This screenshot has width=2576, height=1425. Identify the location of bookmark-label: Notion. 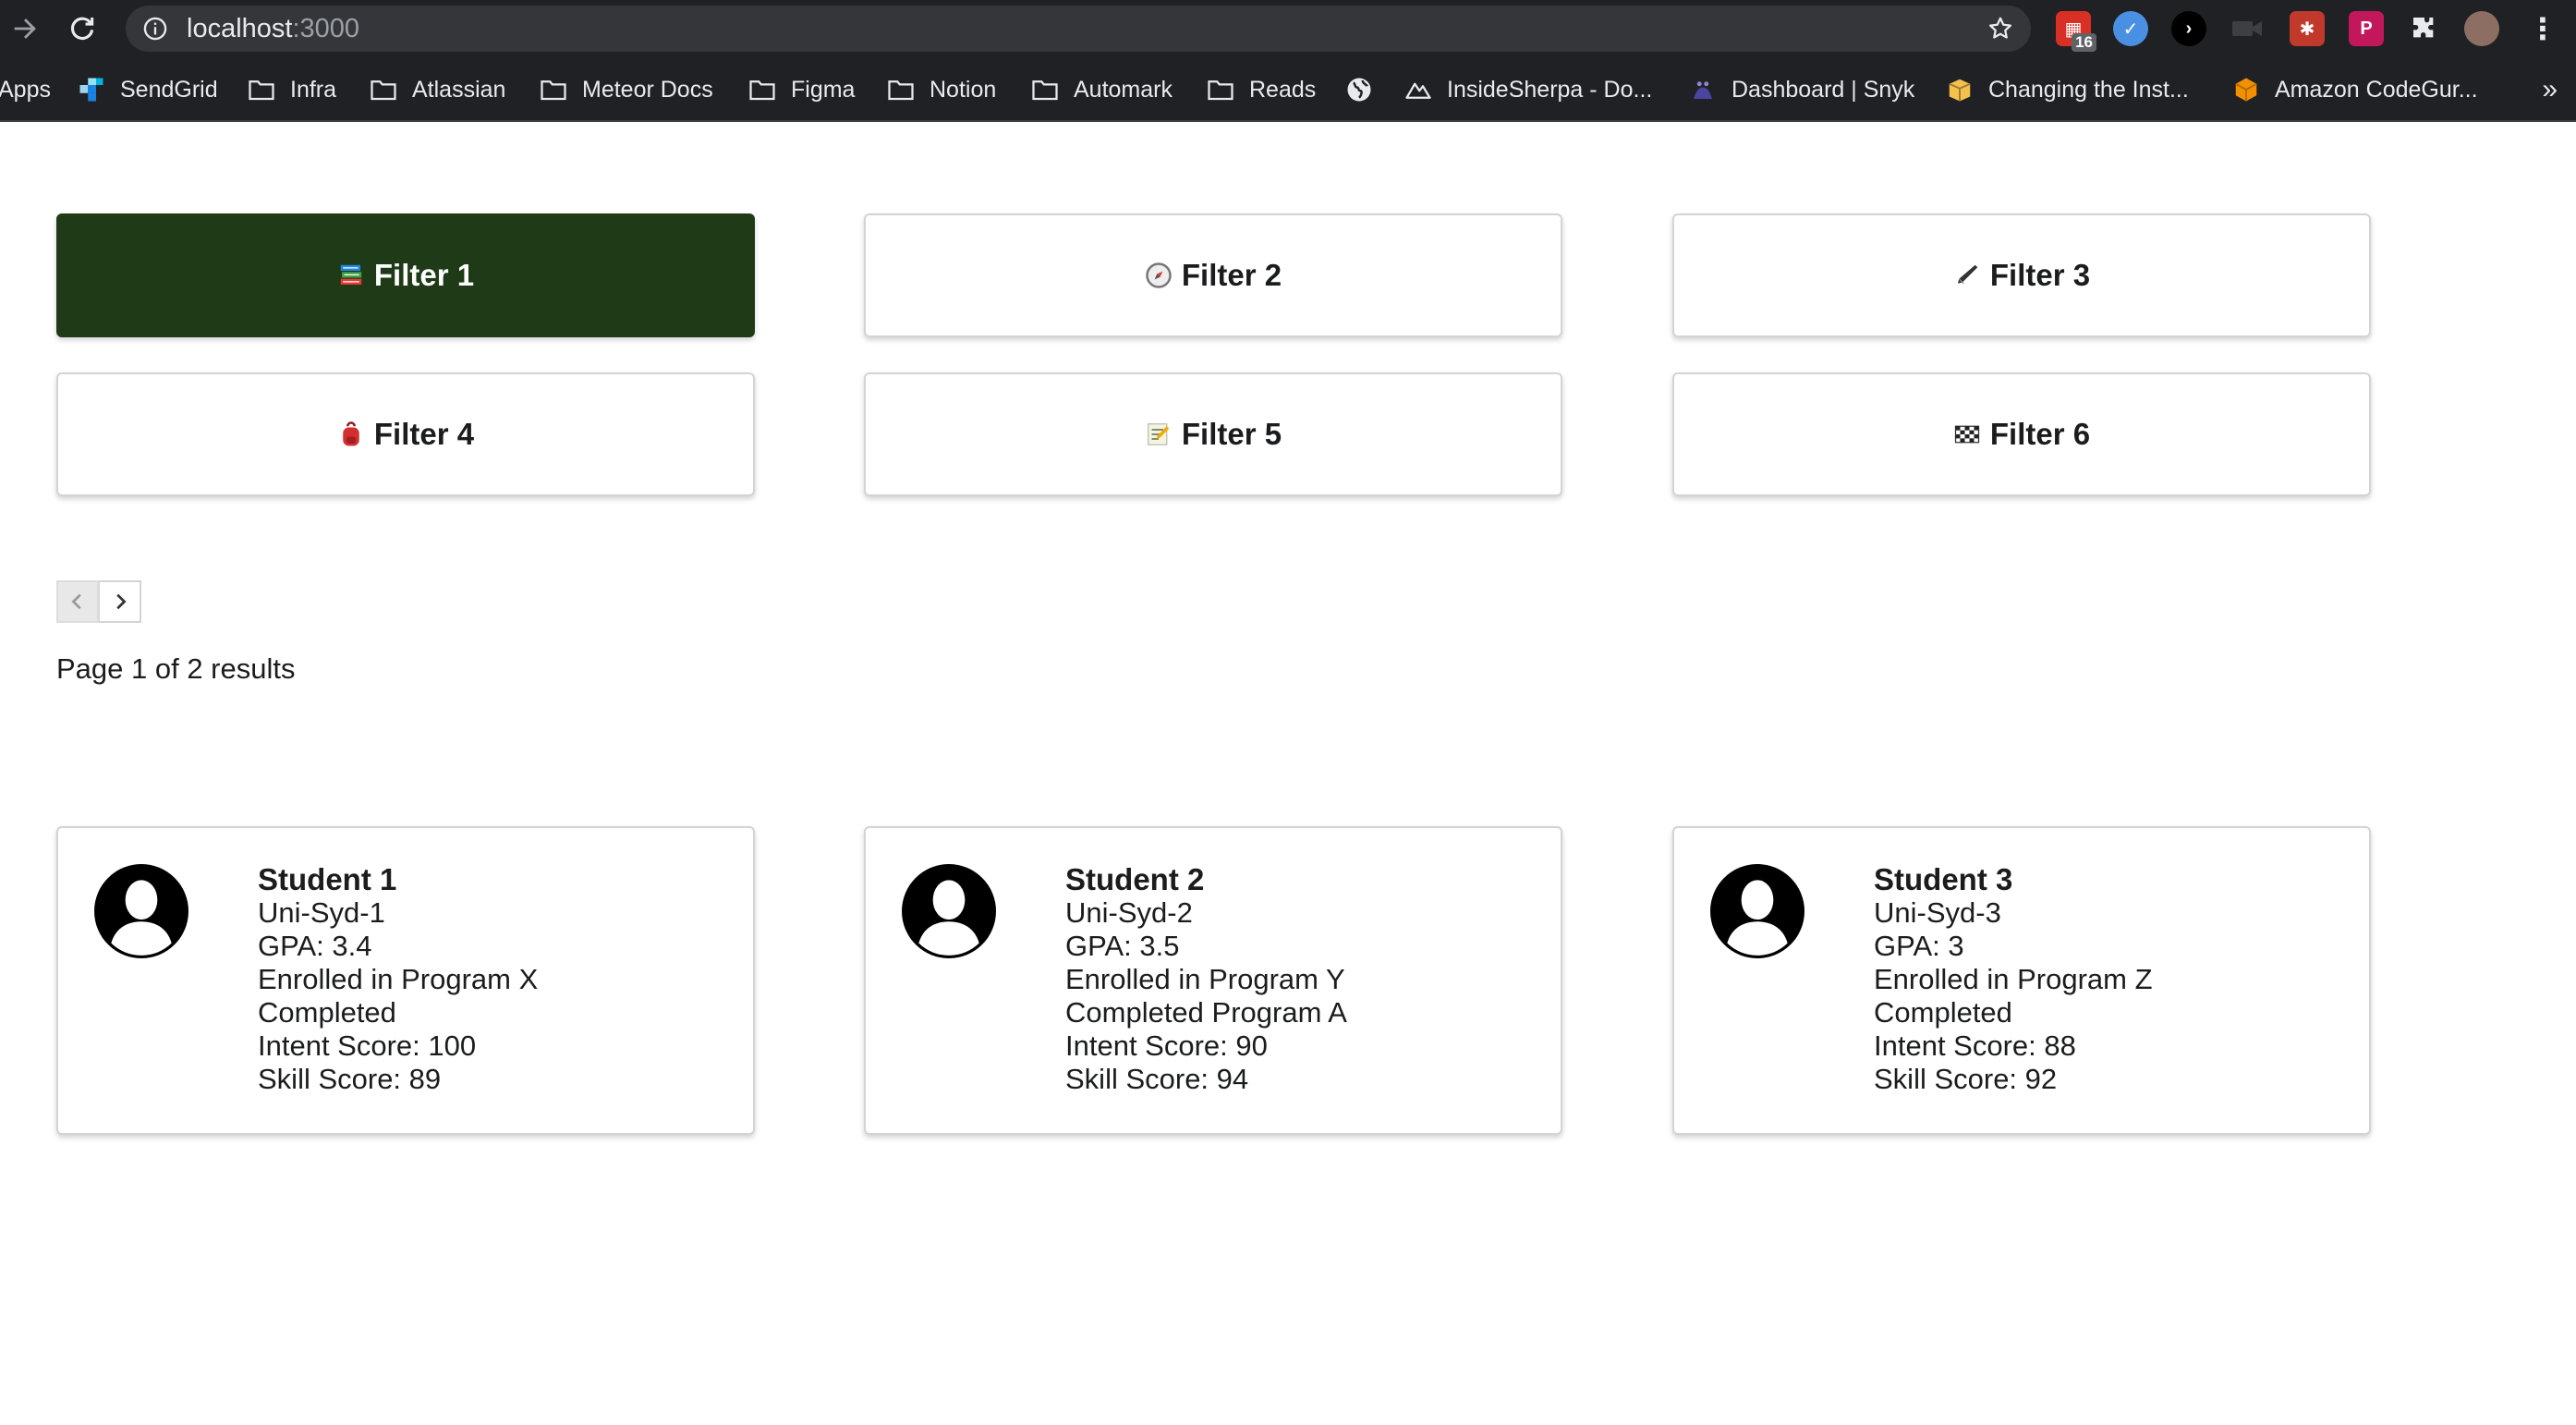
(964, 89).